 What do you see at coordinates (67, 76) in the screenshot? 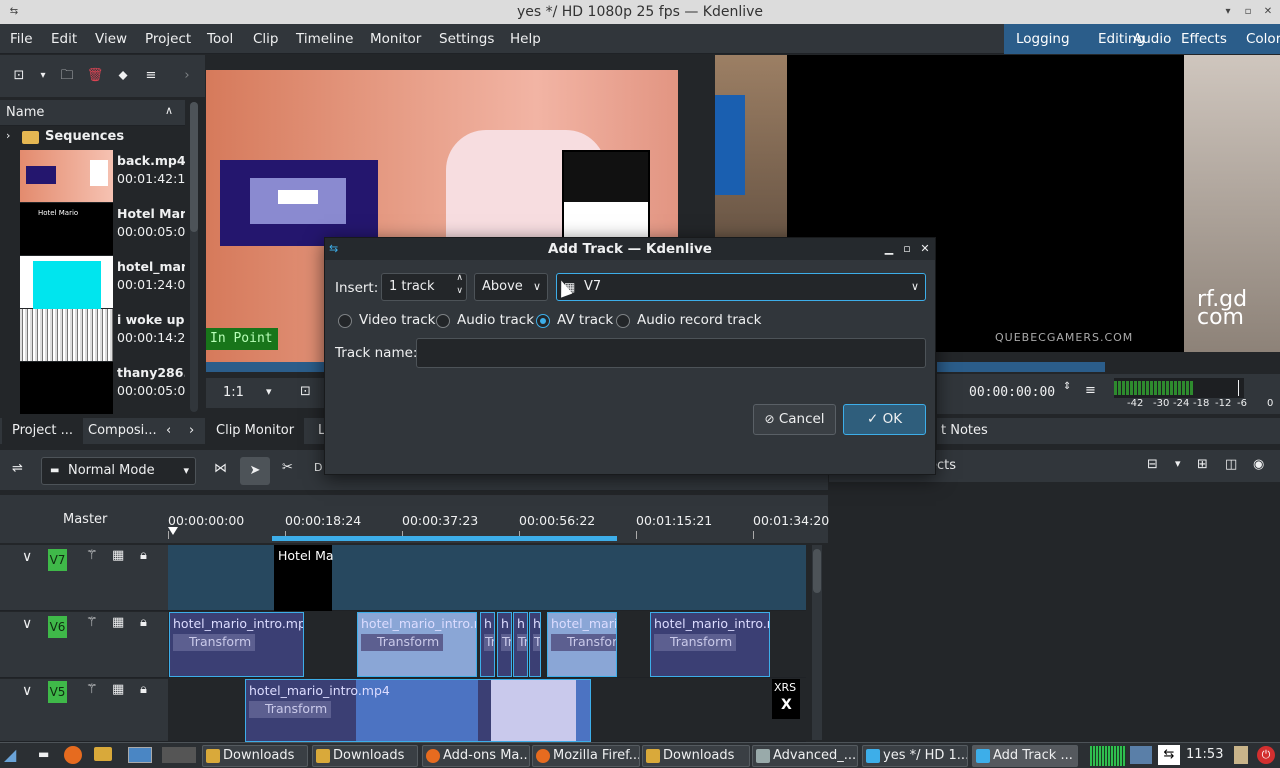
I see `folder-icon: 🗀` at bounding box center [67, 76].